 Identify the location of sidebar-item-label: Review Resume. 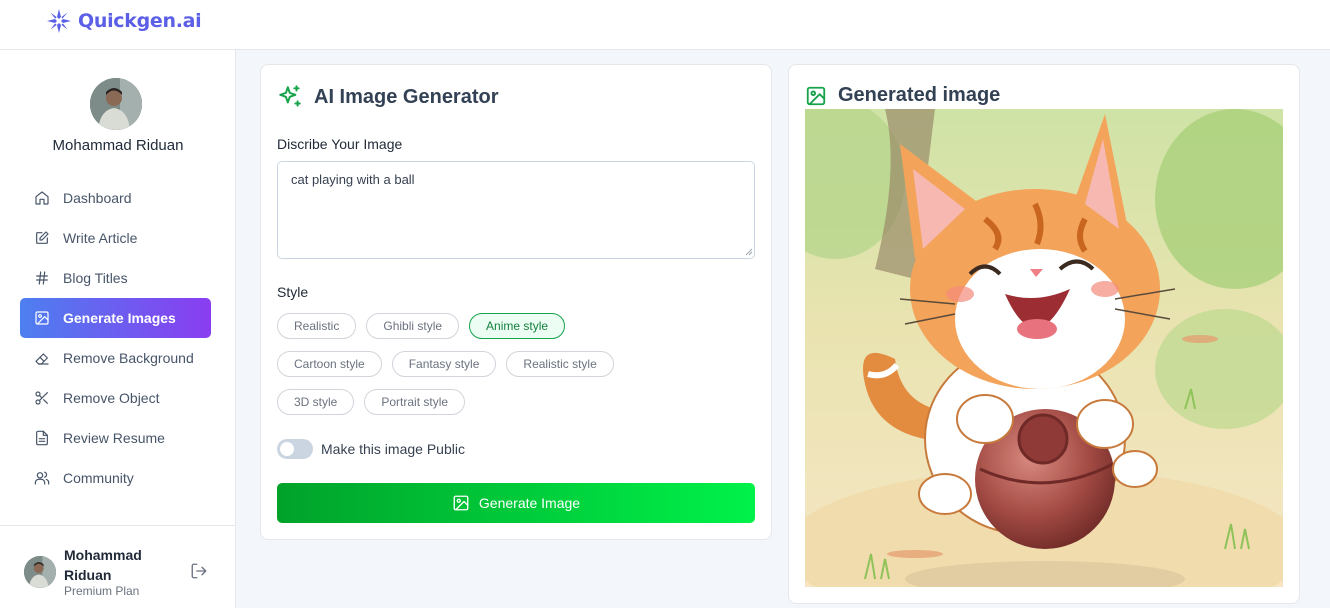
(114, 438).